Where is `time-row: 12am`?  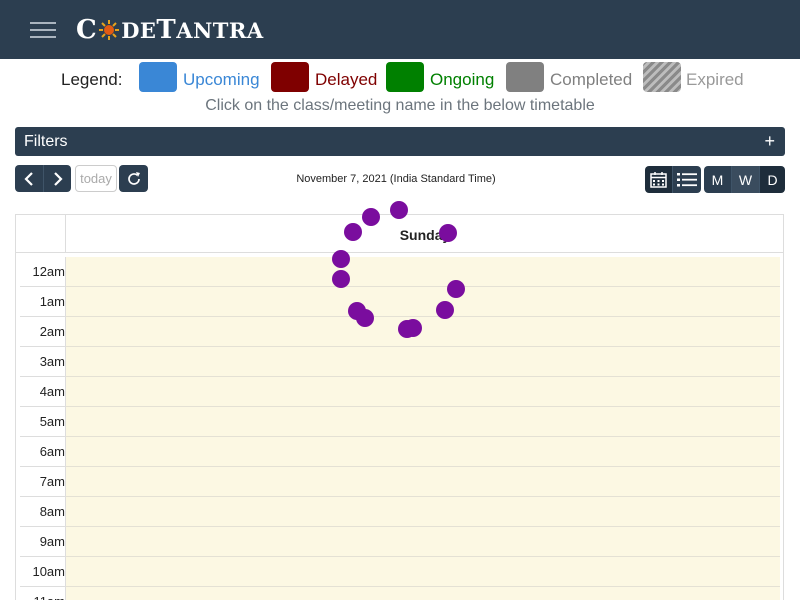 time-row: 12am is located at coordinates (400, 272).